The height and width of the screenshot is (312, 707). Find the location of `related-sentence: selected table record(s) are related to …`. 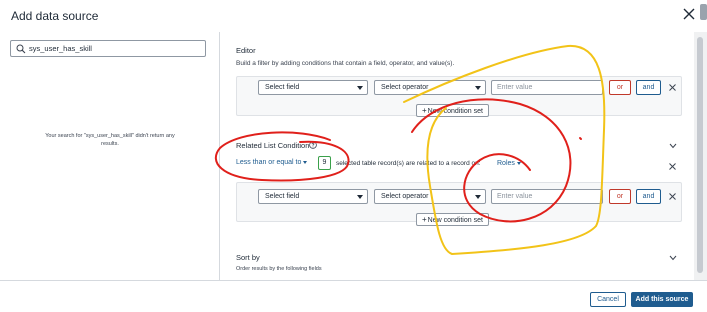

related-sentence: selected table record(s) are related to … is located at coordinates (408, 163).